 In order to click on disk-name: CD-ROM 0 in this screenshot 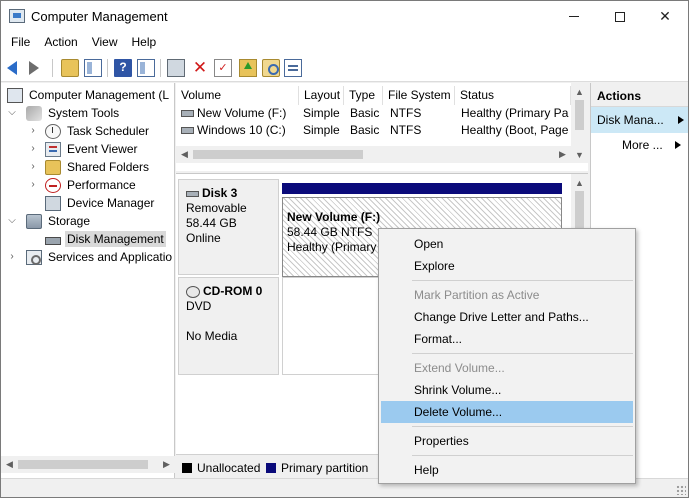, I will do `click(232, 291)`.